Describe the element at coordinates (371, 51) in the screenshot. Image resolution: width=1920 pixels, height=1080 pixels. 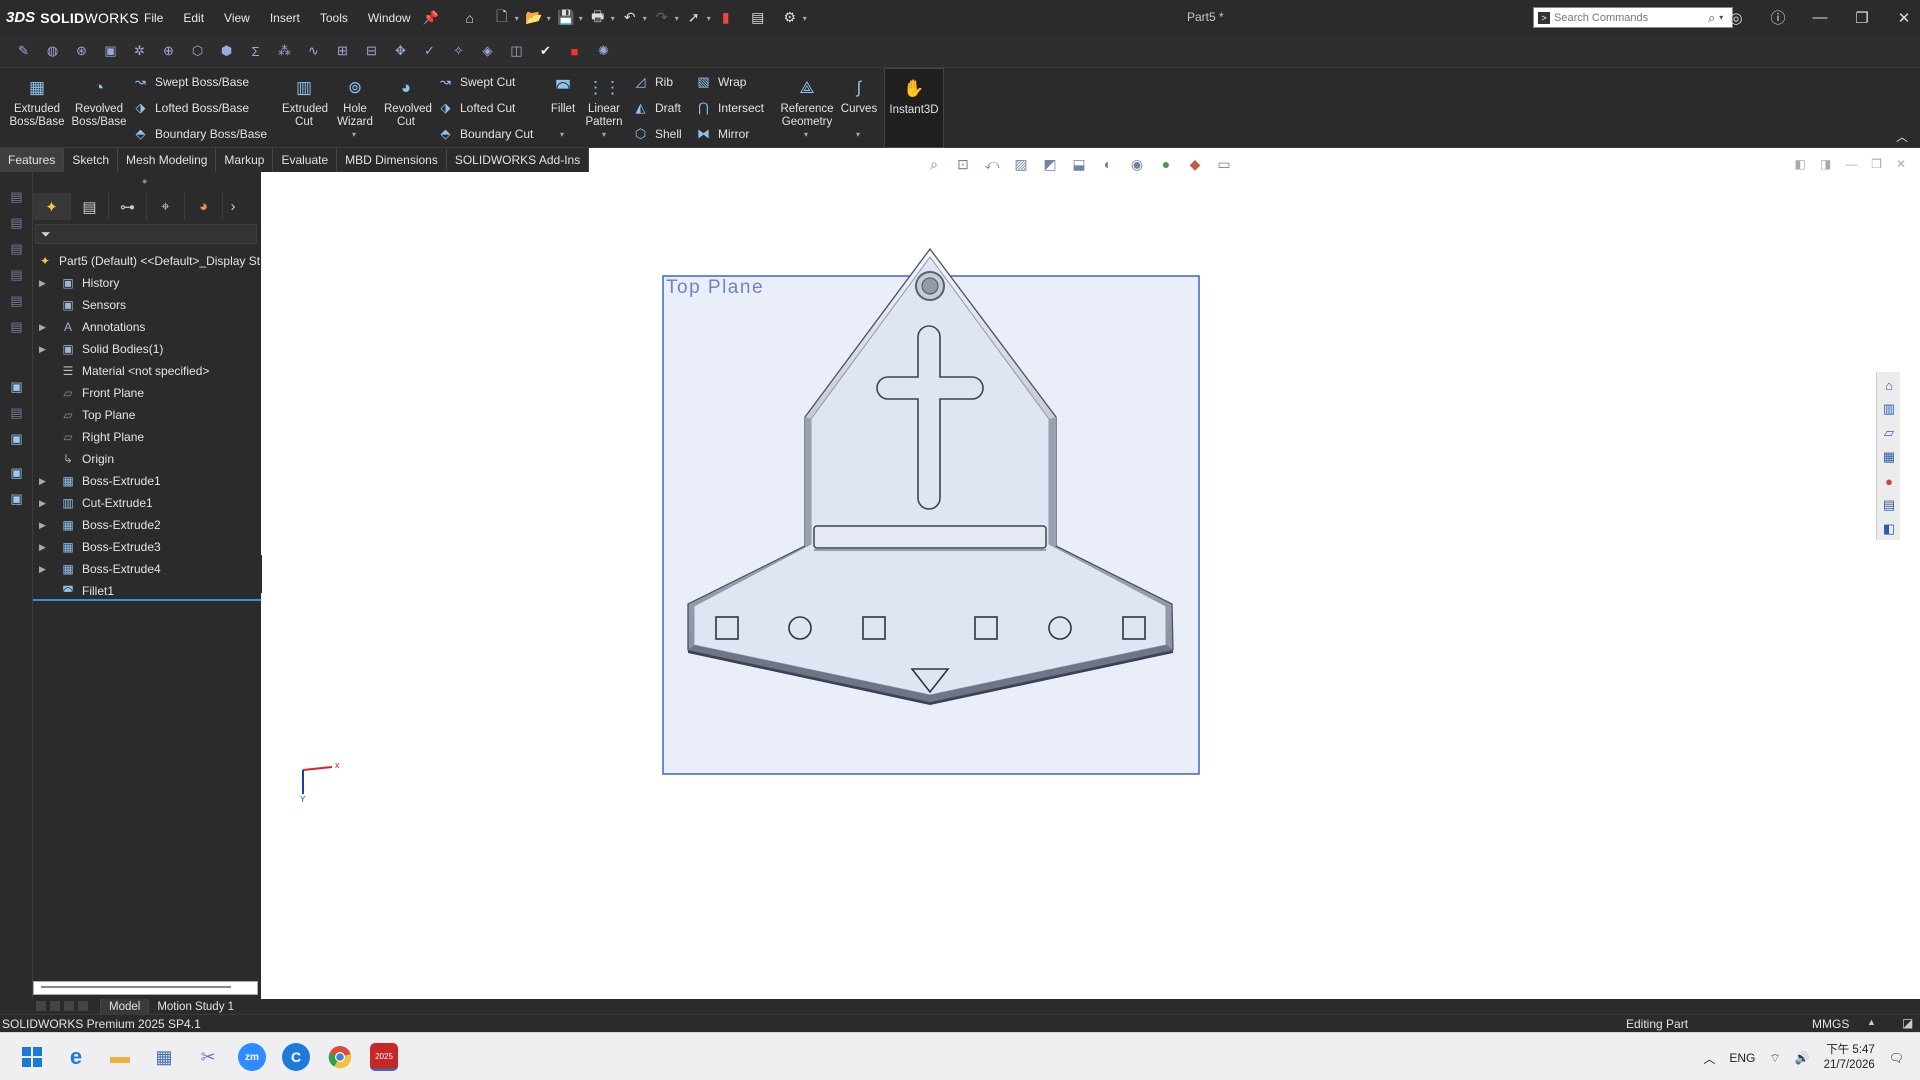
I see `drawing-tool-icon: ⊟` at that location.